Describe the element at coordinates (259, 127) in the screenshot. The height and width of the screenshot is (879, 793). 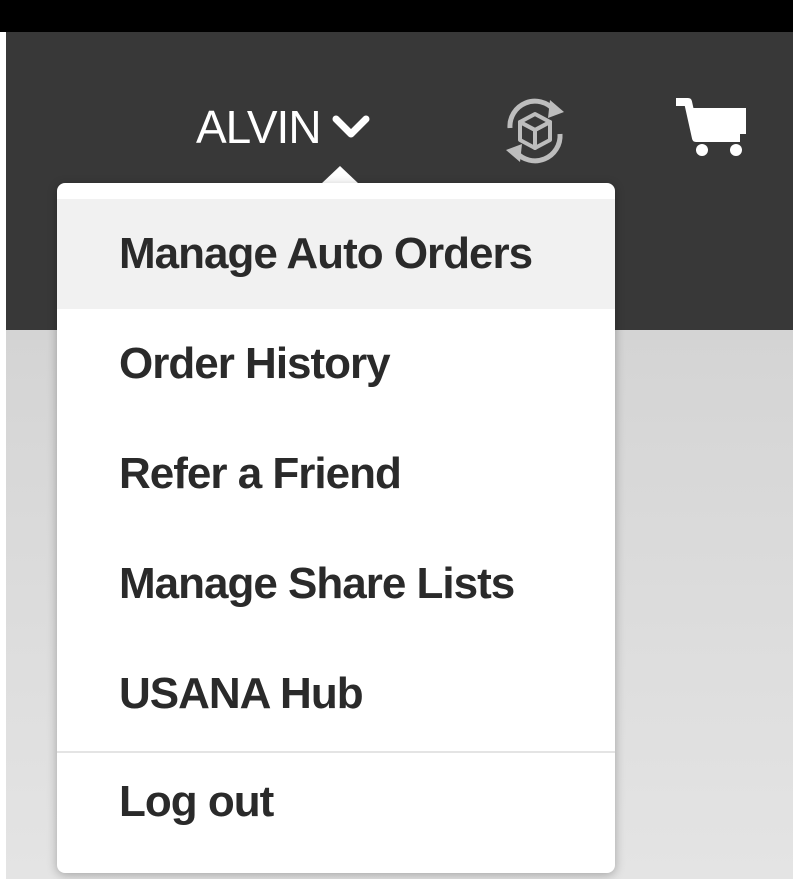
I see `user-name: ALVIN` at that location.